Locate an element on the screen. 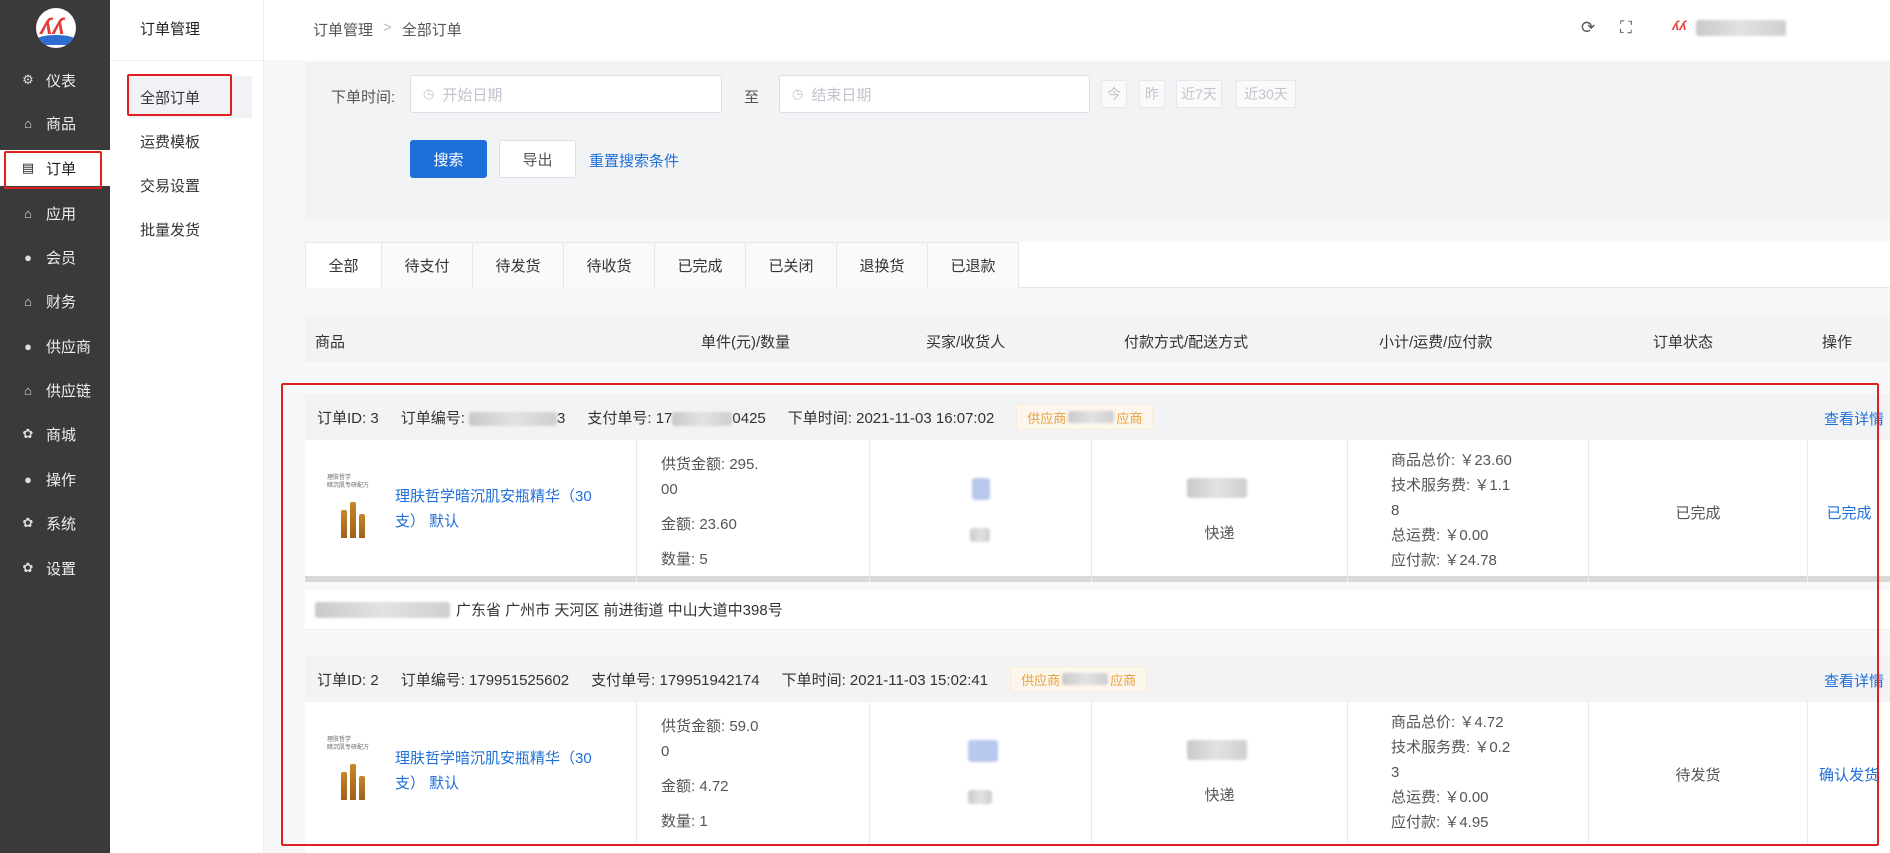 Image resolution: width=1890 pixels, height=853 pixels. nav-item-members: ● 会员 is located at coordinates (55, 257).